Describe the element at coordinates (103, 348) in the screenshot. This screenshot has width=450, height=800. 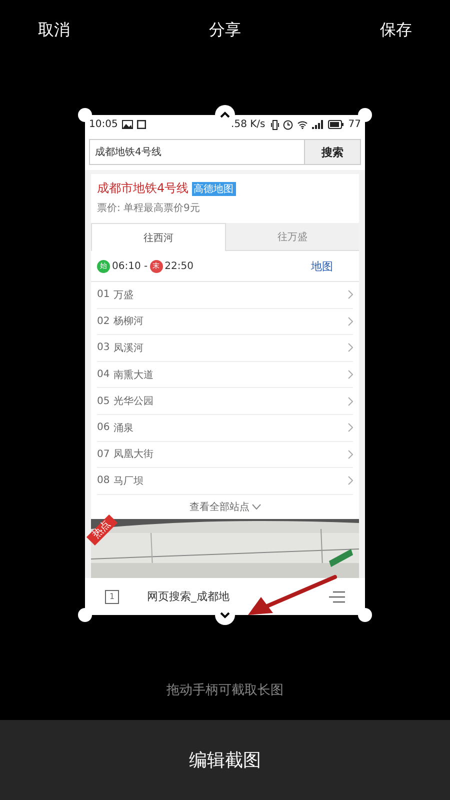
I see `station-number: 03` at that location.